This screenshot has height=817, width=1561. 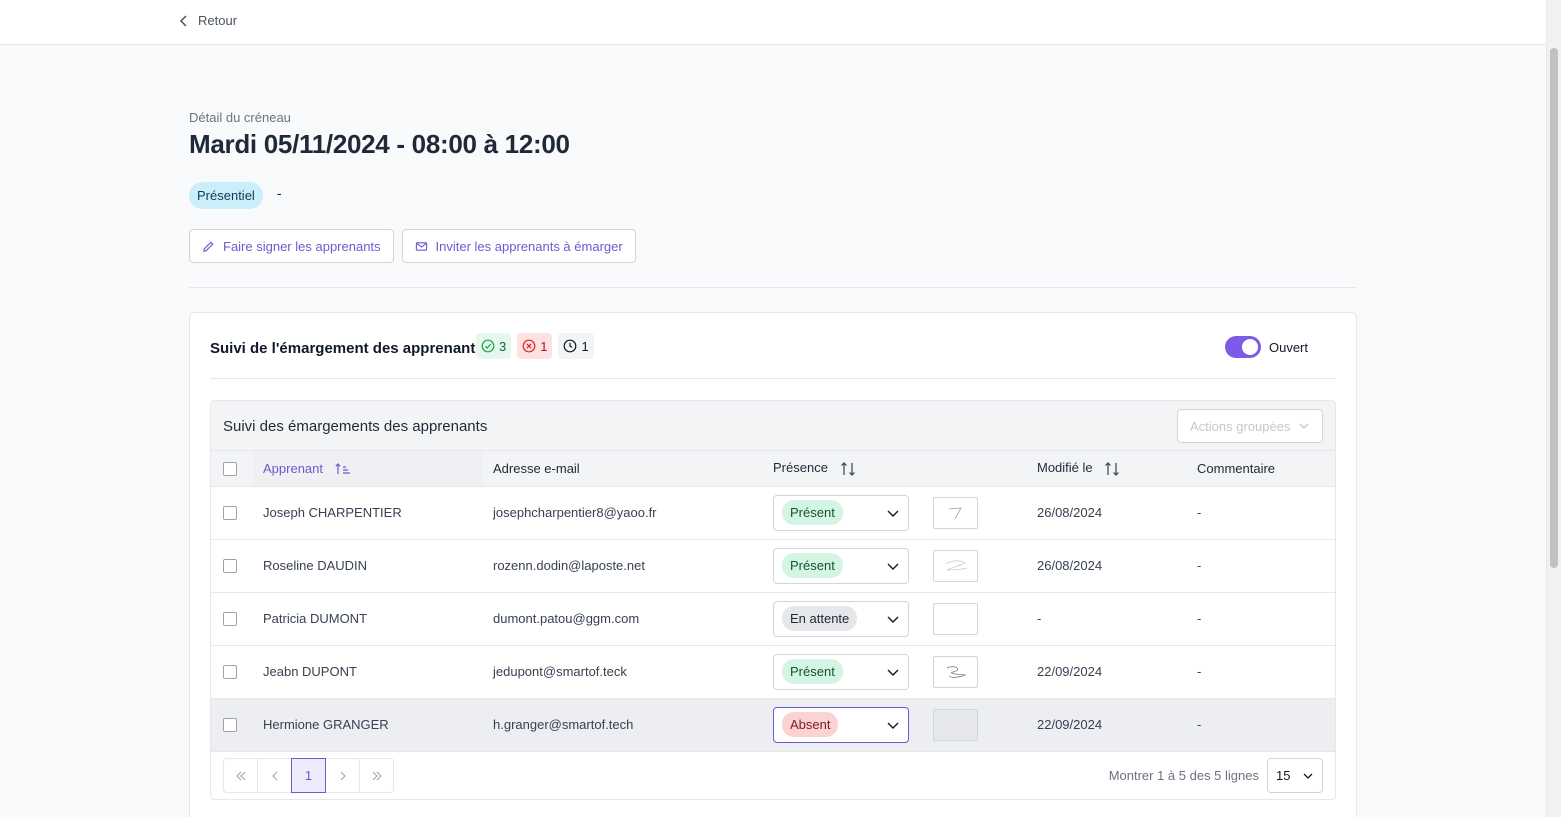 I want to click on pagination-summary-group: Montrer 1 à 5 des 5 lignes 15, so click(x=1216, y=775).